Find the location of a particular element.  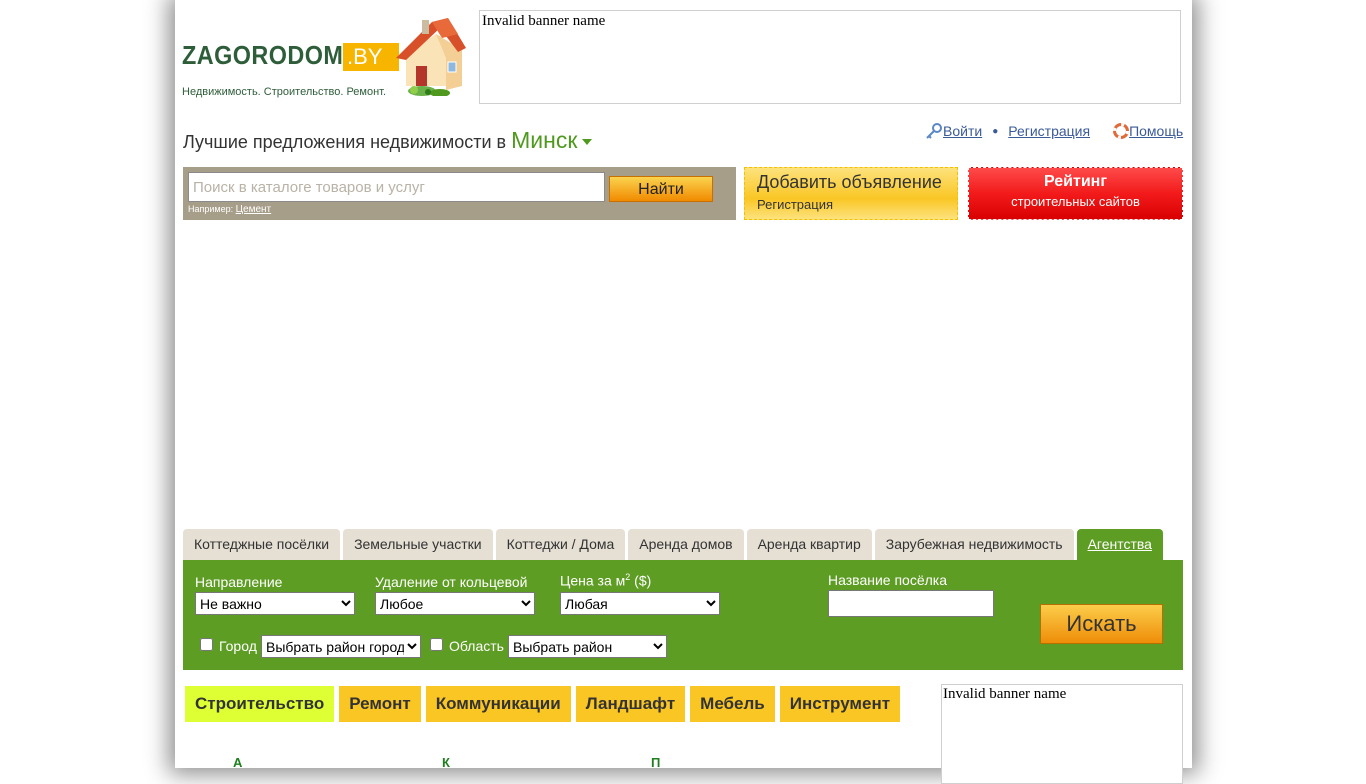

user-bar: Войти ● Регистрация Помощь is located at coordinates (1054, 131).